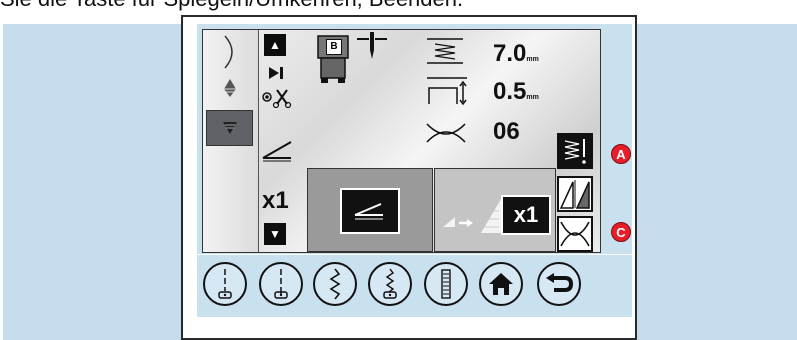 The image size is (797, 340). Describe the element at coordinates (447, 91) in the screenshot. I see `stitch-length-icon` at that location.